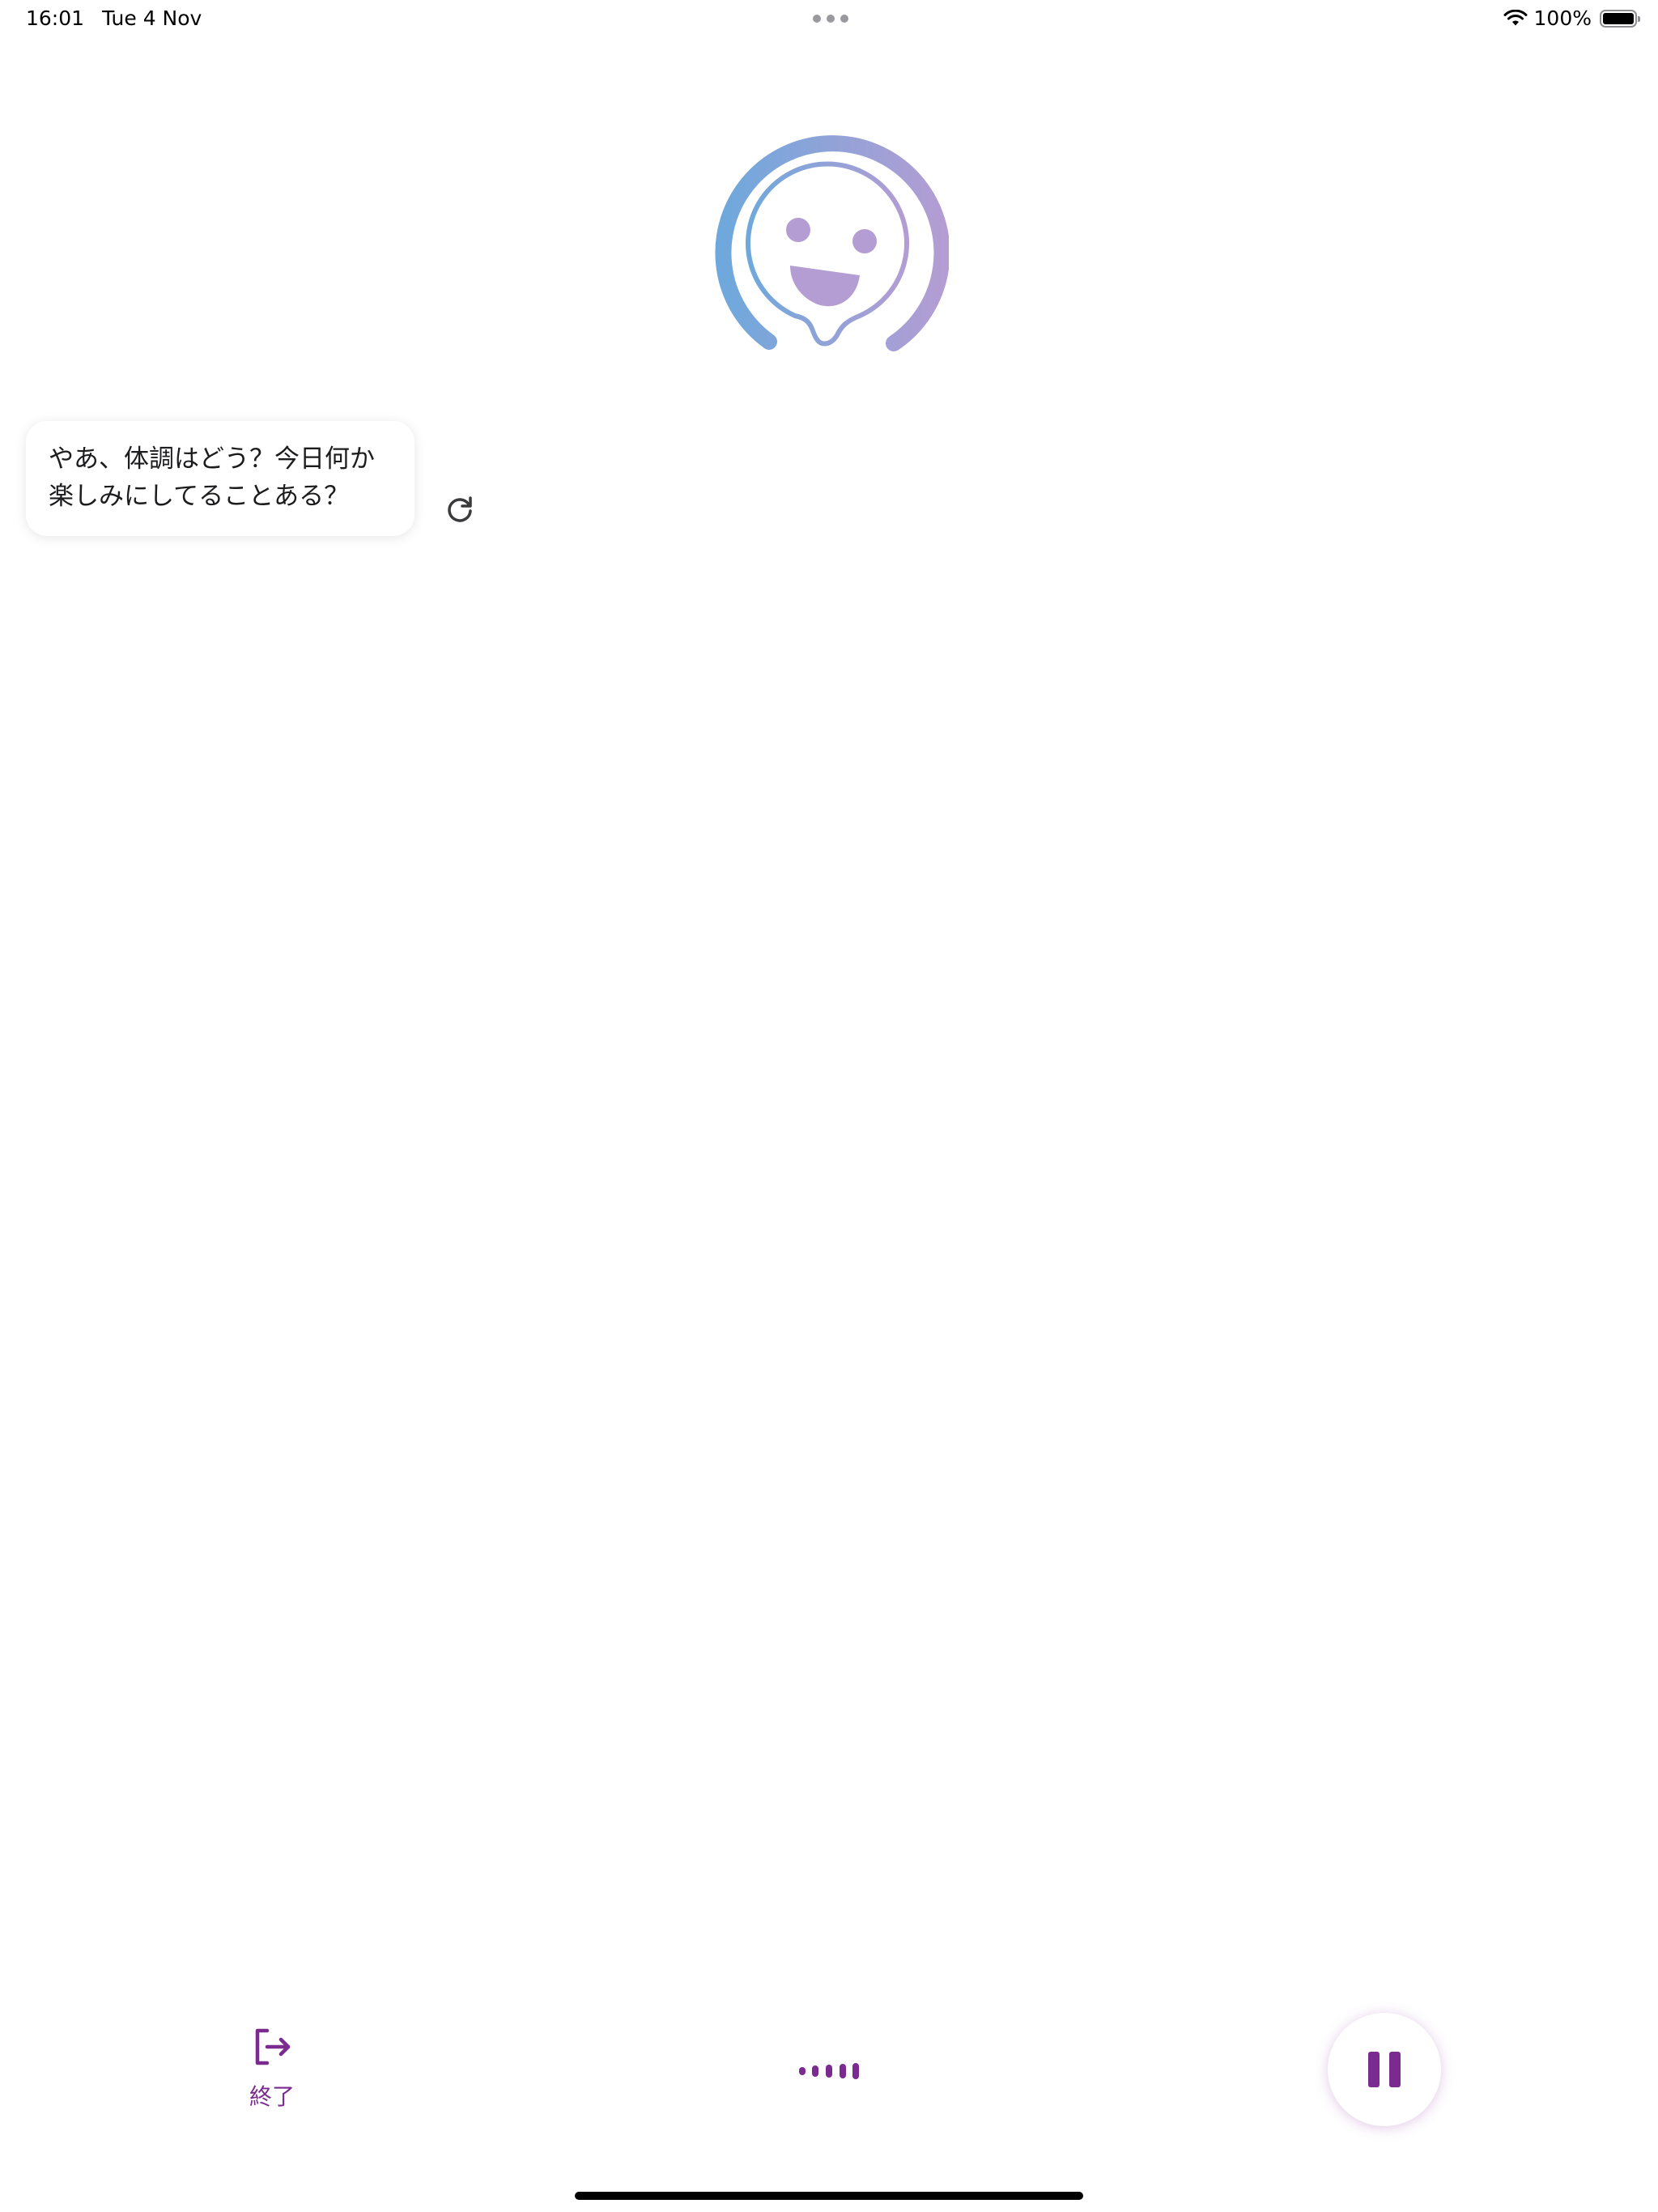 The width and height of the screenshot is (1658, 2212). I want to click on wifi-icon, so click(1515, 17).